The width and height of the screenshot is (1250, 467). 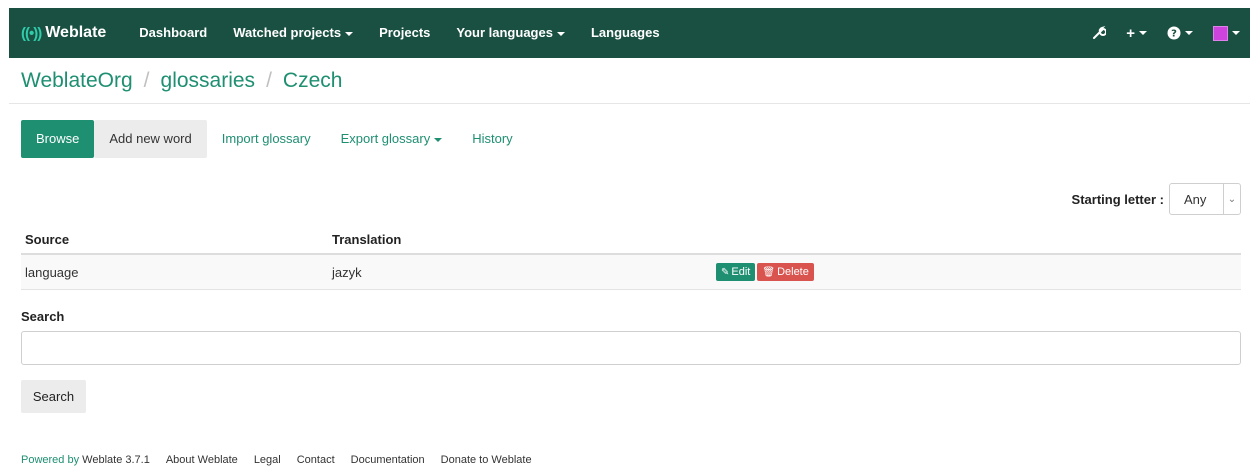 I want to click on starting-letter-label: Starting letter :, so click(x=1117, y=199).